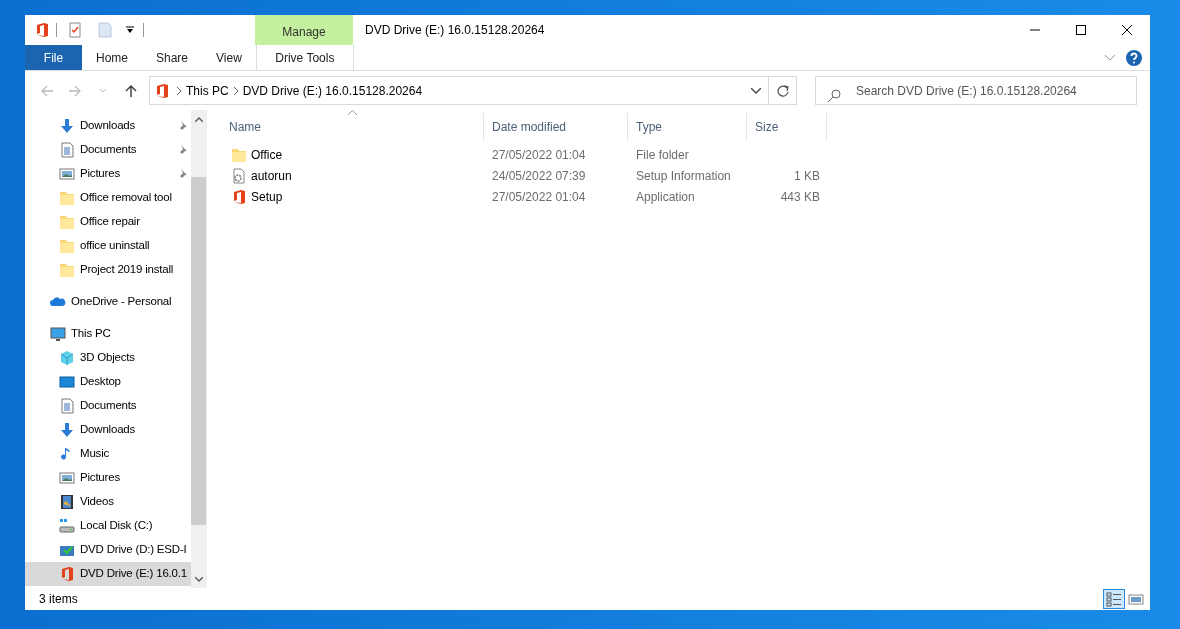 The height and width of the screenshot is (629, 1180). What do you see at coordinates (665, 196) in the screenshot?
I see `table-cell: Application` at bounding box center [665, 196].